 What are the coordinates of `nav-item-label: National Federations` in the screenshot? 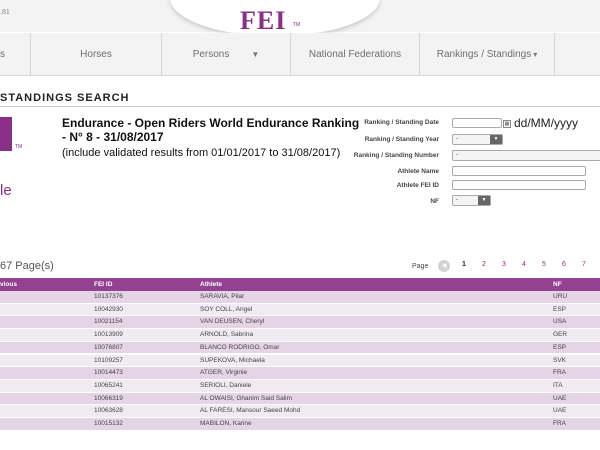 It's located at (355, 54).